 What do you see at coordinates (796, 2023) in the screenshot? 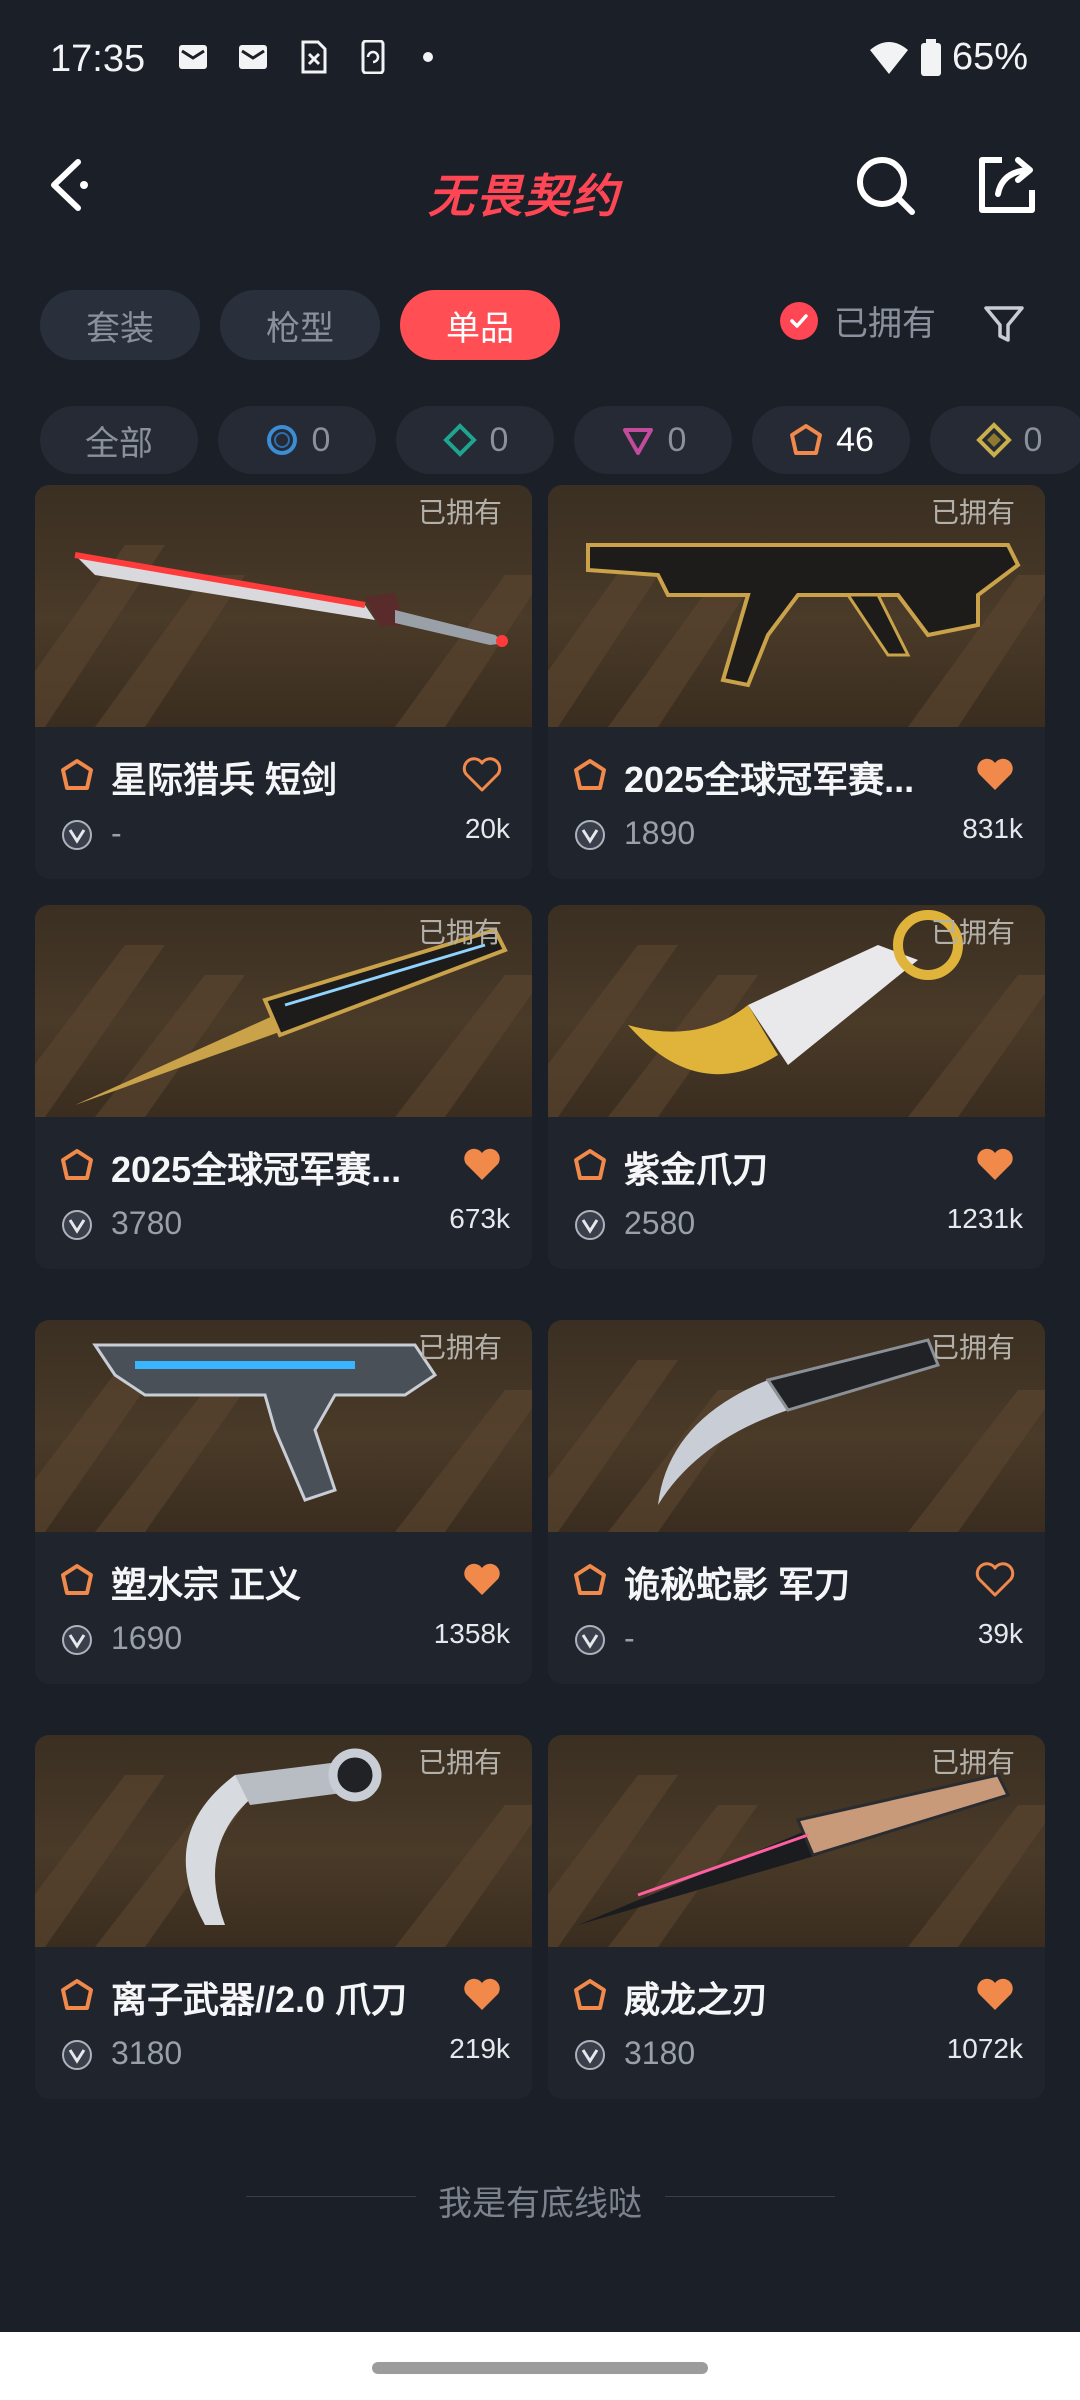
I see `item-info: 威龙之刃 3180 1072k` at bounding box center [796, 2023].